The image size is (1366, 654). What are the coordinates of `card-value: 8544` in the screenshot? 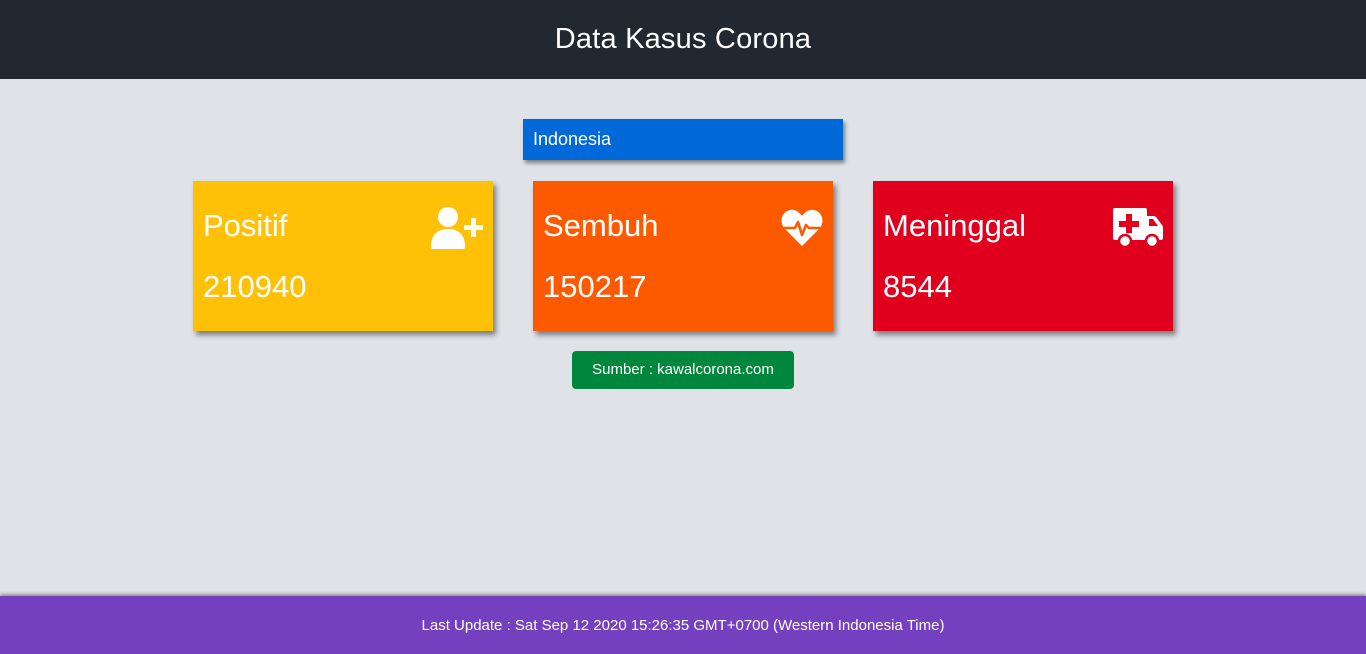 It's located at (917, 286).